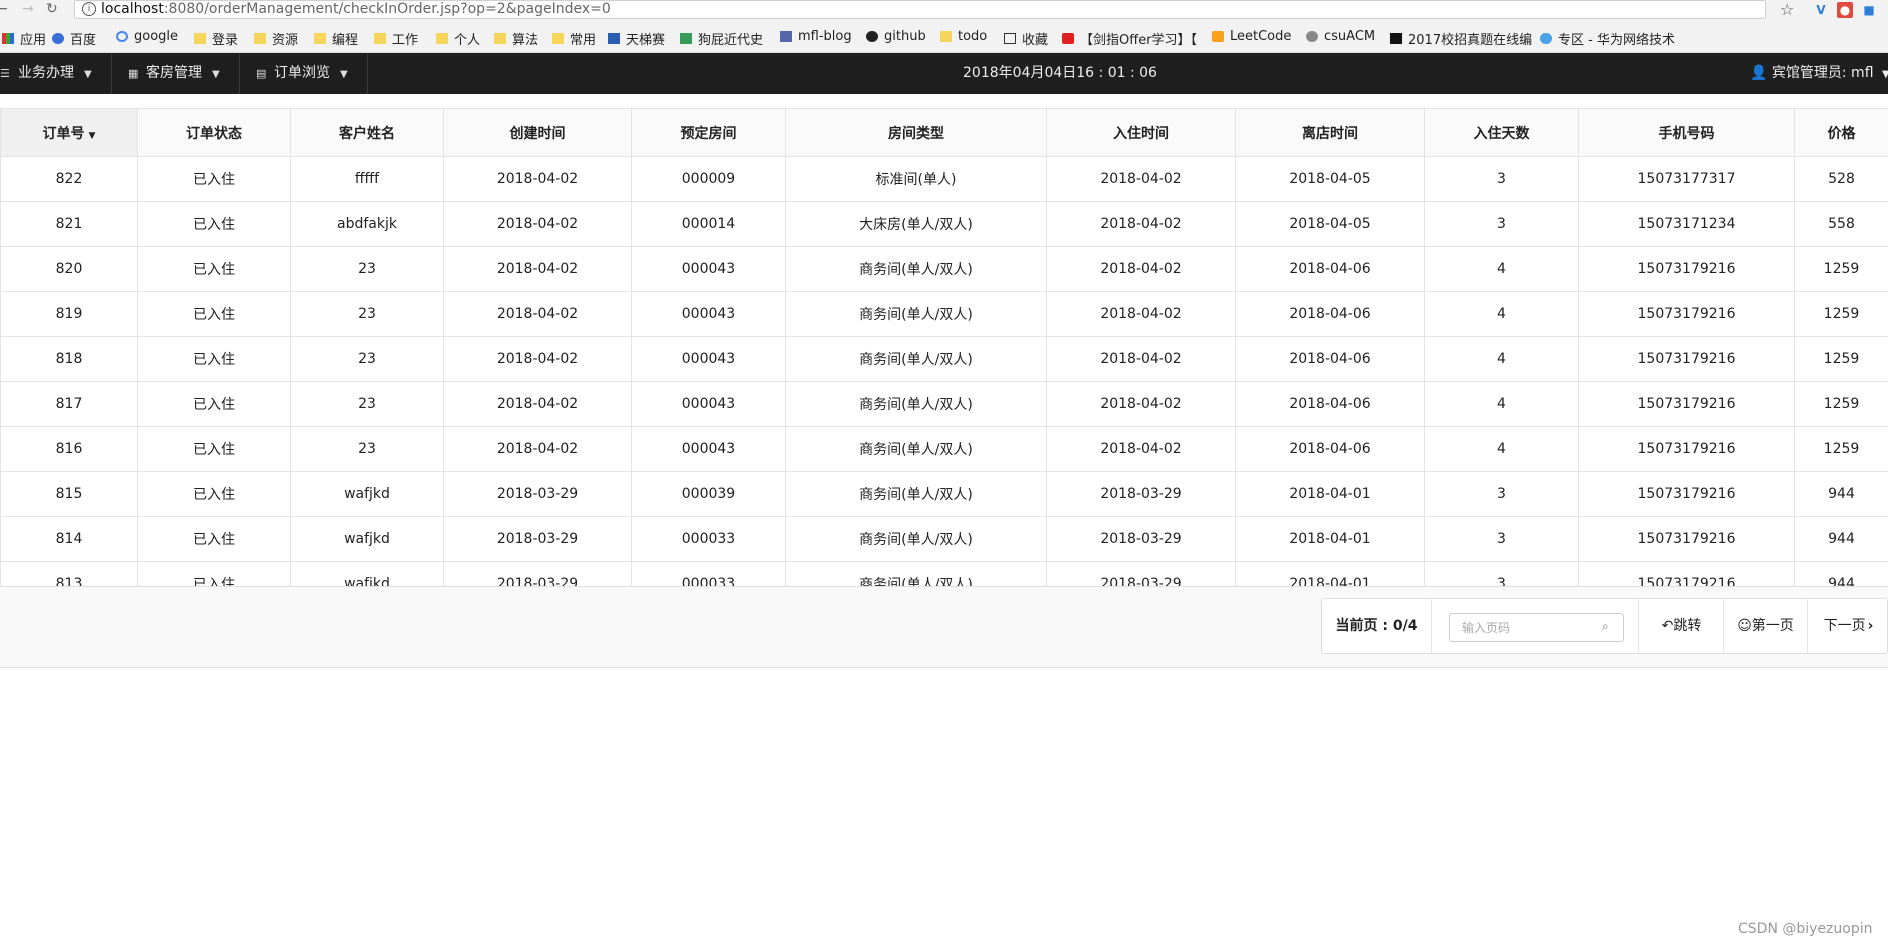 Image resolution: width=1888 pixels, height=945 pixels. I want to click on column-header: 客户姓名, so click(367, 132).